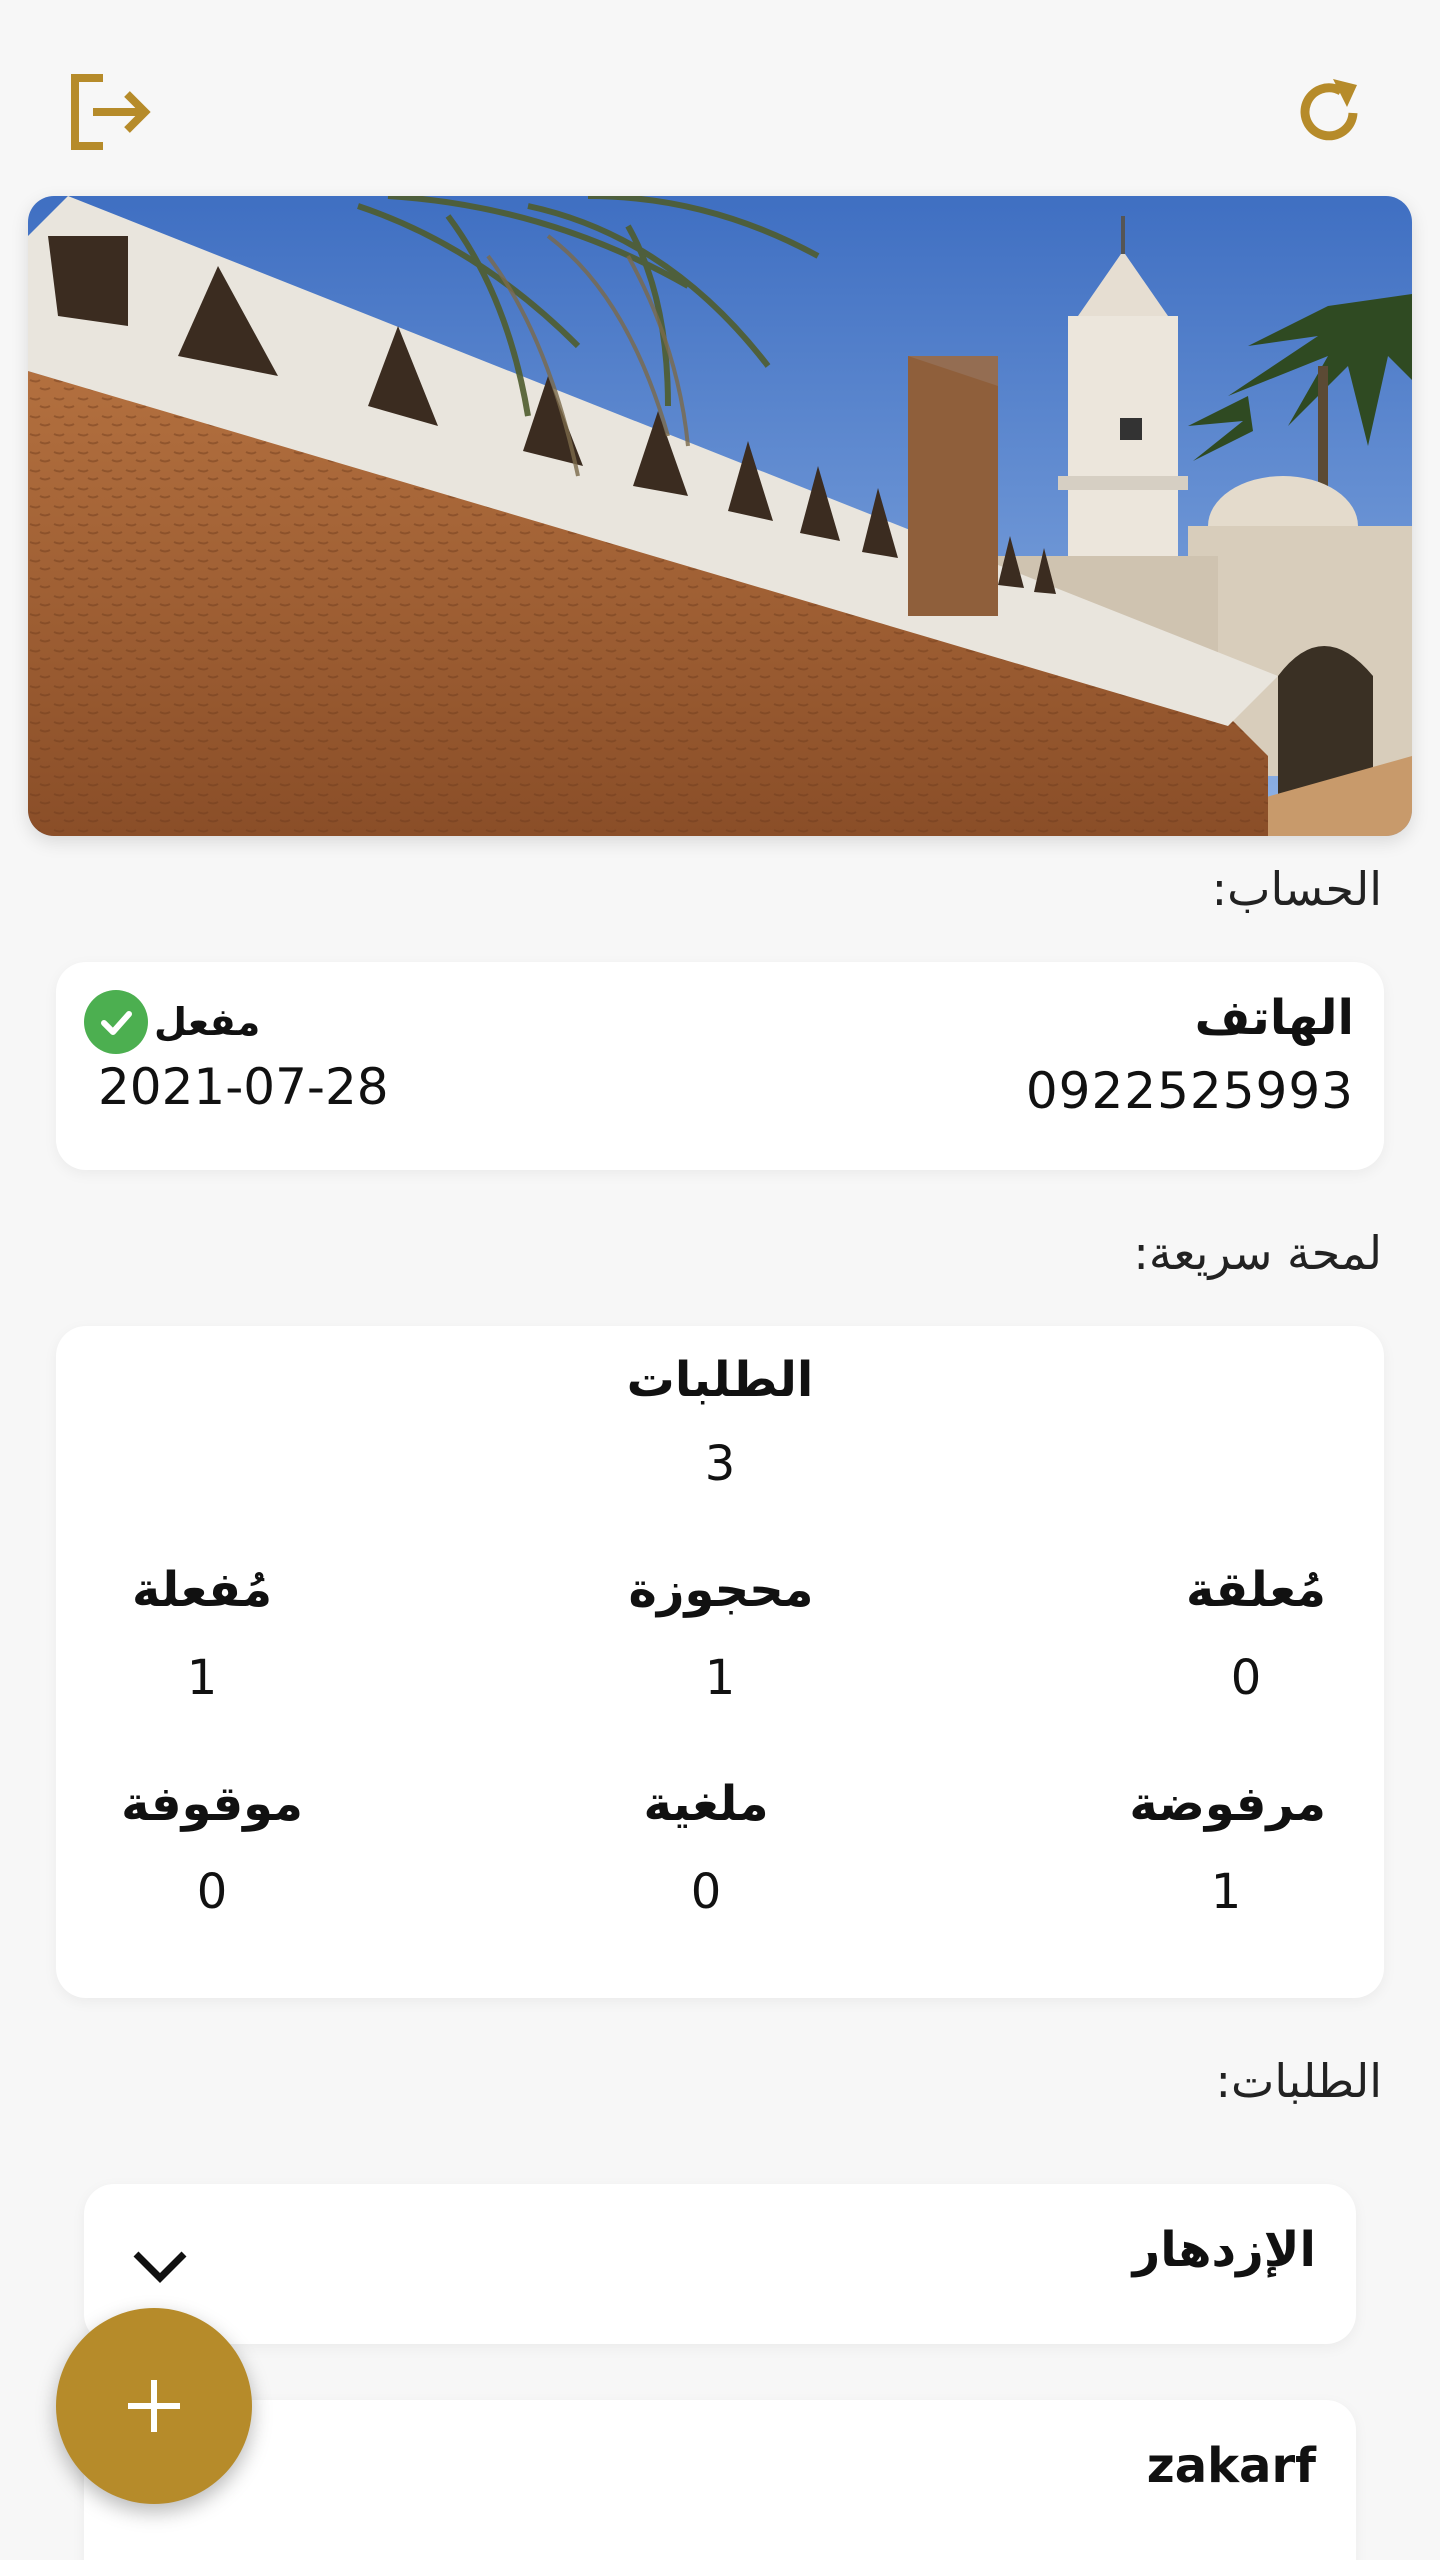 Image resolution: width=1440 pixels, height=2560 pixels. I want to click on status-badge: مفعل, so click(172, 1022).